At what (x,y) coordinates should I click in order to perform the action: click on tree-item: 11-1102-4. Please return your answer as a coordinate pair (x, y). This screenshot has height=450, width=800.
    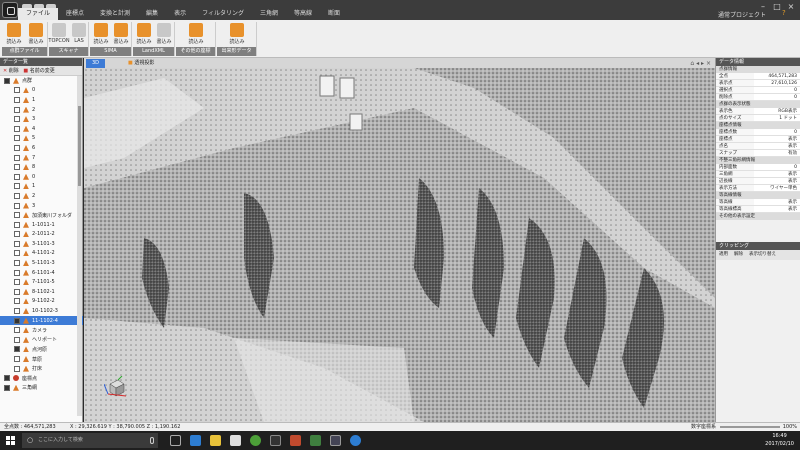
    Looking at the image, I should click on (41, 320).